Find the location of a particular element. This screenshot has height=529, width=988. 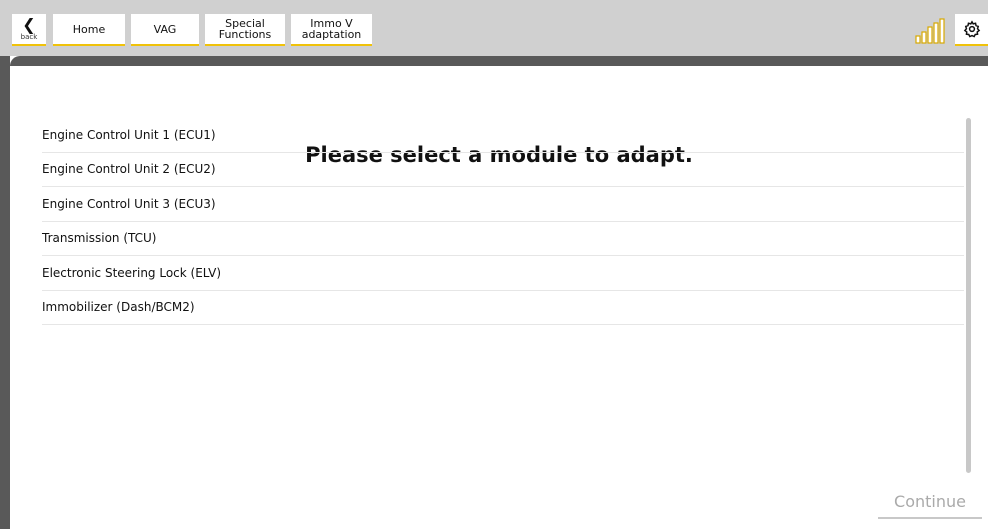

settings-button is located at coordinates (971, 30).